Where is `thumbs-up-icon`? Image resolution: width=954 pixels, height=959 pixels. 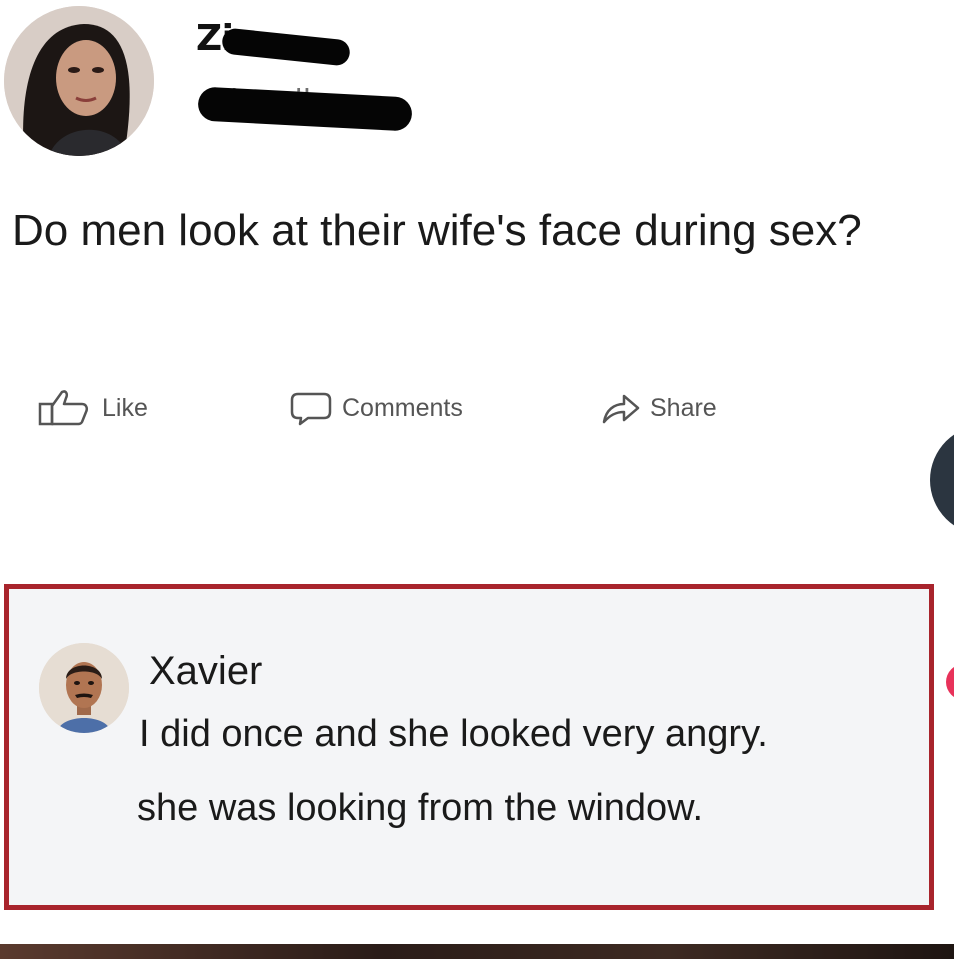
thumbs-up-icon is located at coordinates (63, 408).